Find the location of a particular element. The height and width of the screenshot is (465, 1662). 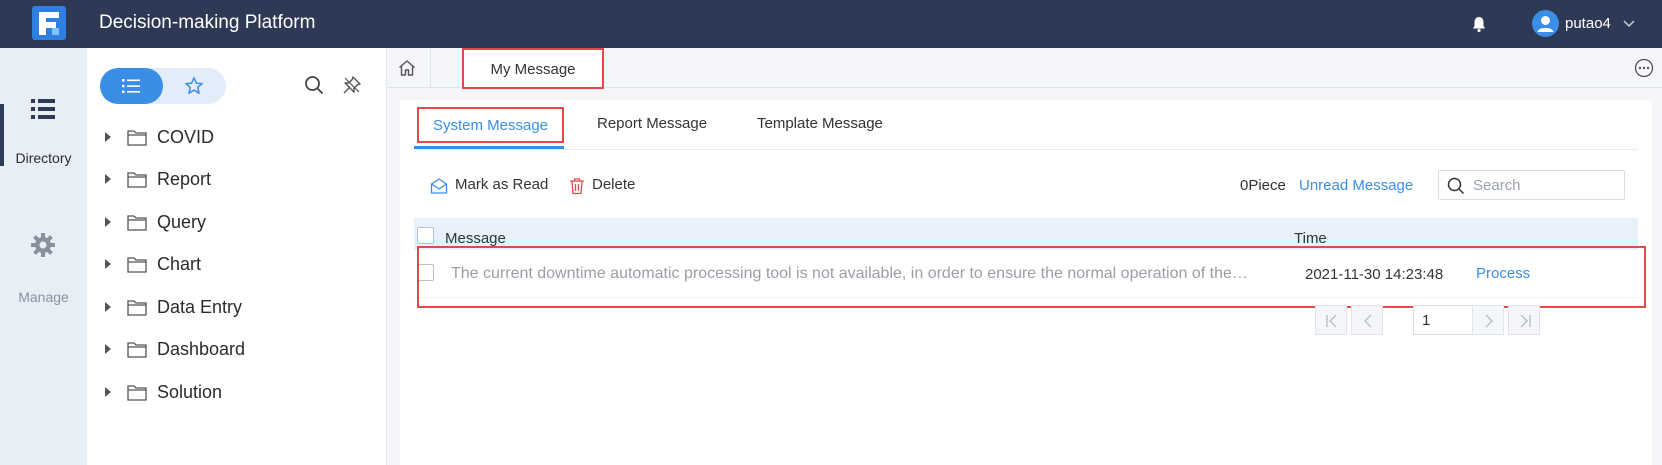

row-highlight-box is located at coordinates (1031, 277).